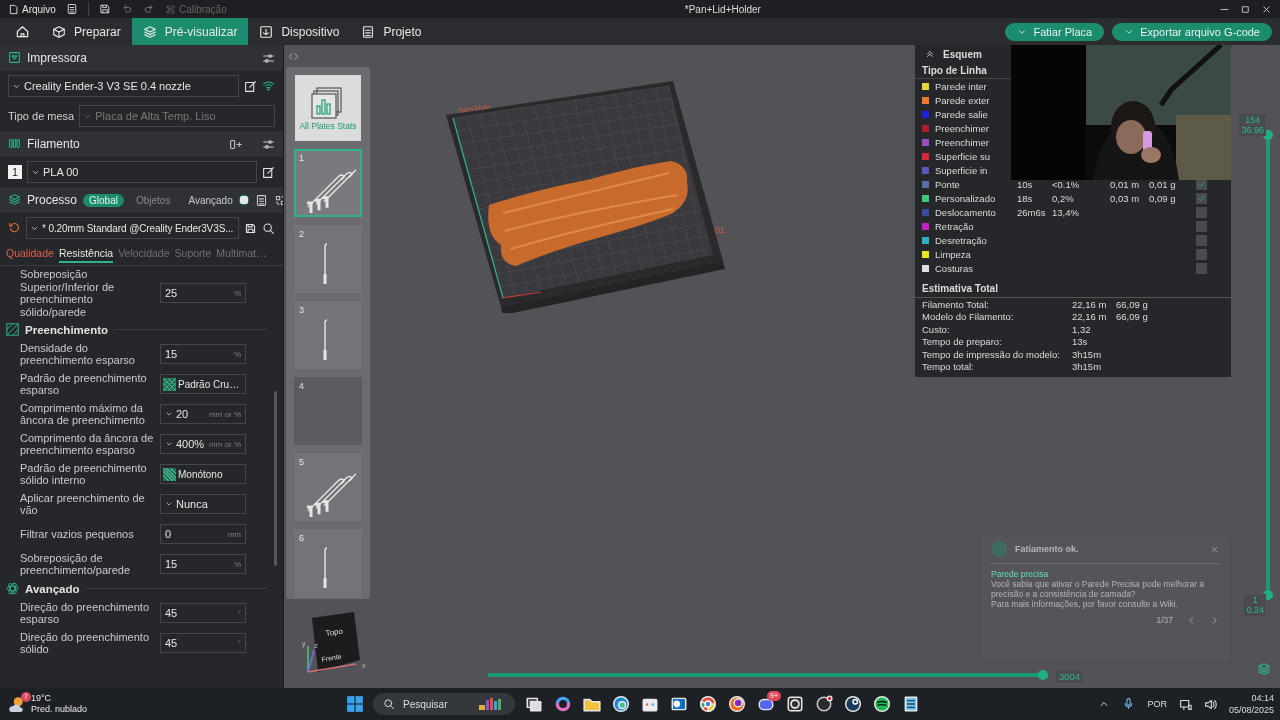 Image resolution: width=1280 pixels, height=720 pixels. What do you see at coordinates (1264, 669) in the screenshot?
I see `layers-icon` at bounding box center [1264, 669].